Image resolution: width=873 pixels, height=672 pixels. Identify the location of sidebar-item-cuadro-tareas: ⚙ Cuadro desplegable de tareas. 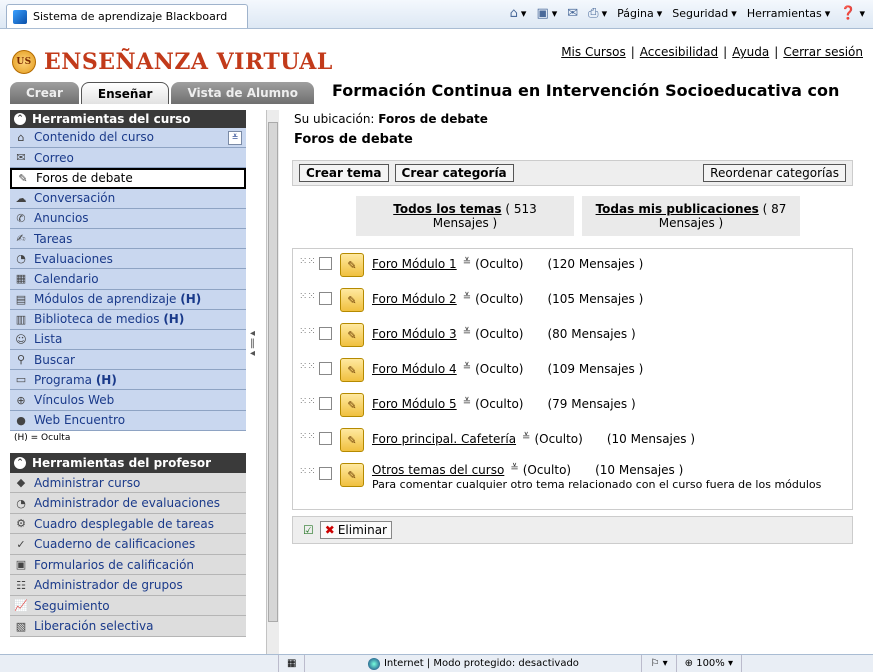
(128, 524).